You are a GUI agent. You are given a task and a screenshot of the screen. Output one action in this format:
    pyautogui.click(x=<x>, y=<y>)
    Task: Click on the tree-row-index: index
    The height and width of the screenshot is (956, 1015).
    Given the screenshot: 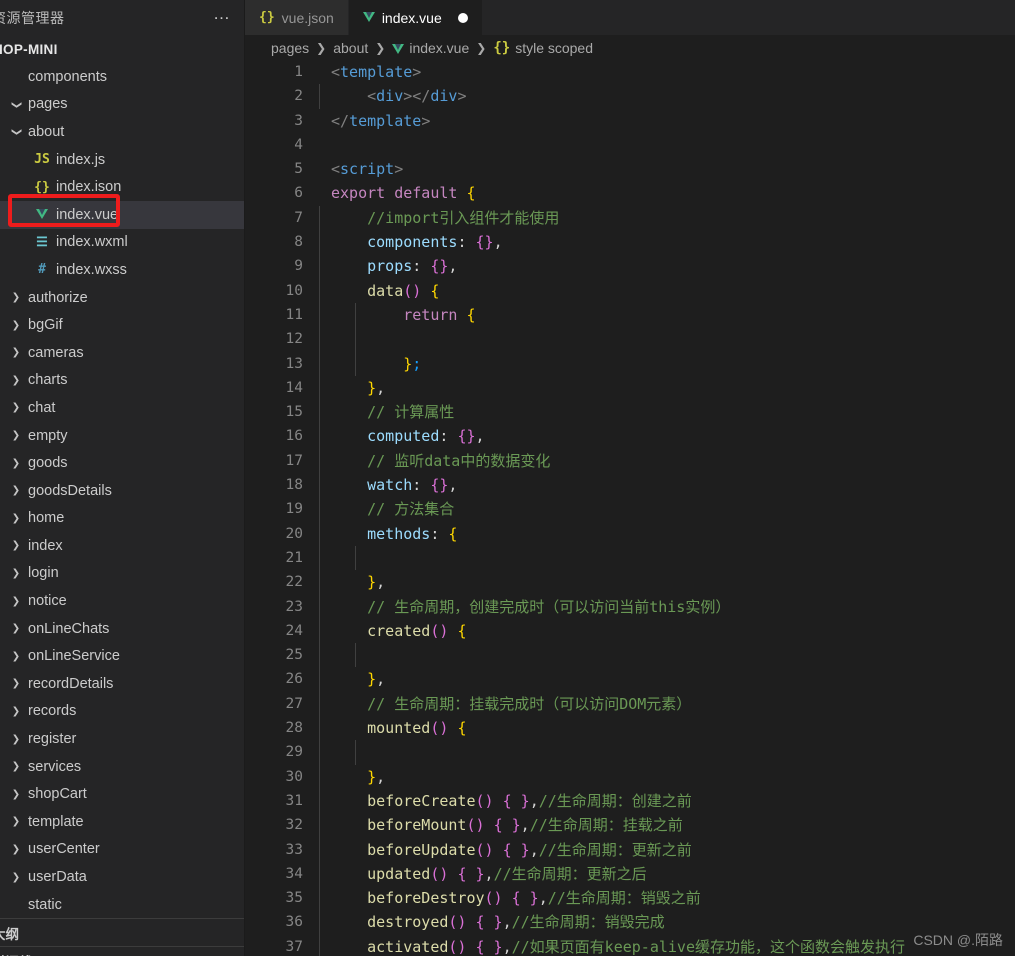 What is the action you would take?
    pyautogui.click(x=122, y=546)
    